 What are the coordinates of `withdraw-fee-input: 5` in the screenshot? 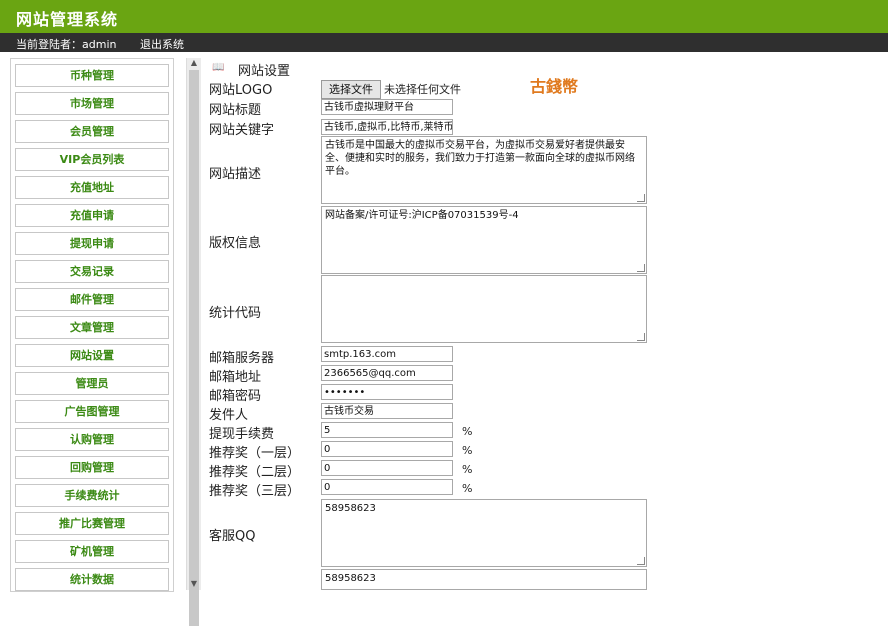 It's located at (387, 430).